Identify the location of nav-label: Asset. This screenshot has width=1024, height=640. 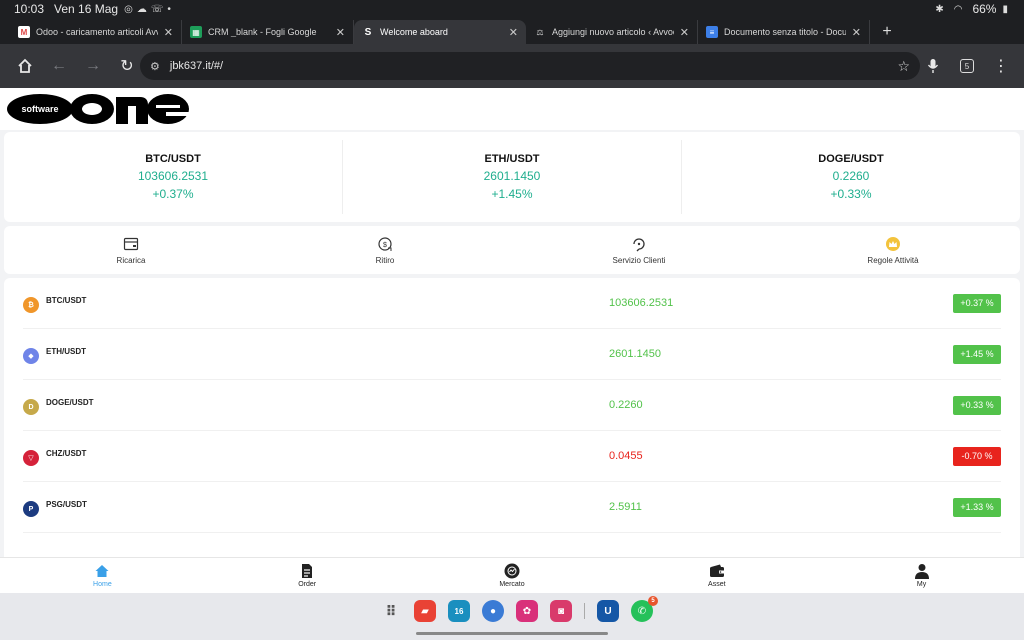
(717, 584).